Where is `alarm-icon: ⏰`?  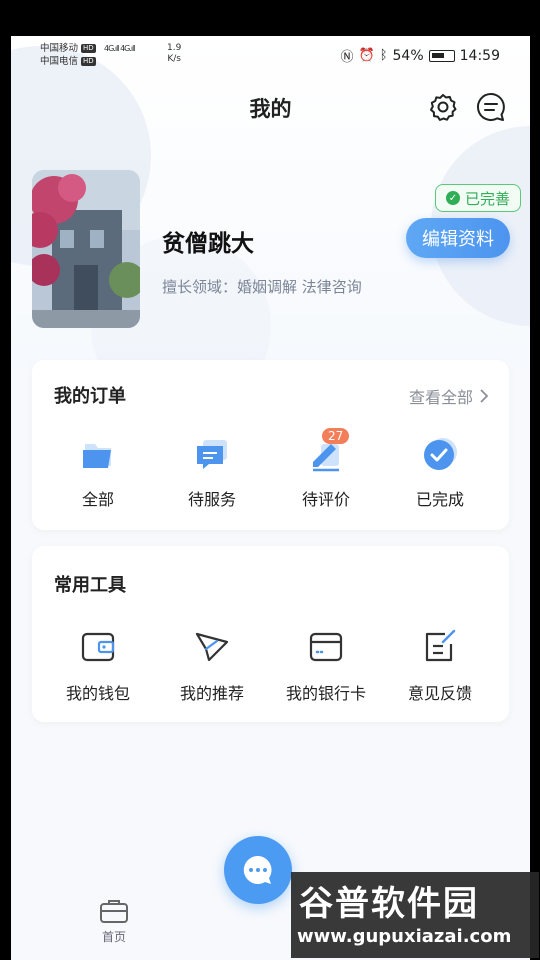
alarm-icon: ⏰ is located at coordinates (366, 55).